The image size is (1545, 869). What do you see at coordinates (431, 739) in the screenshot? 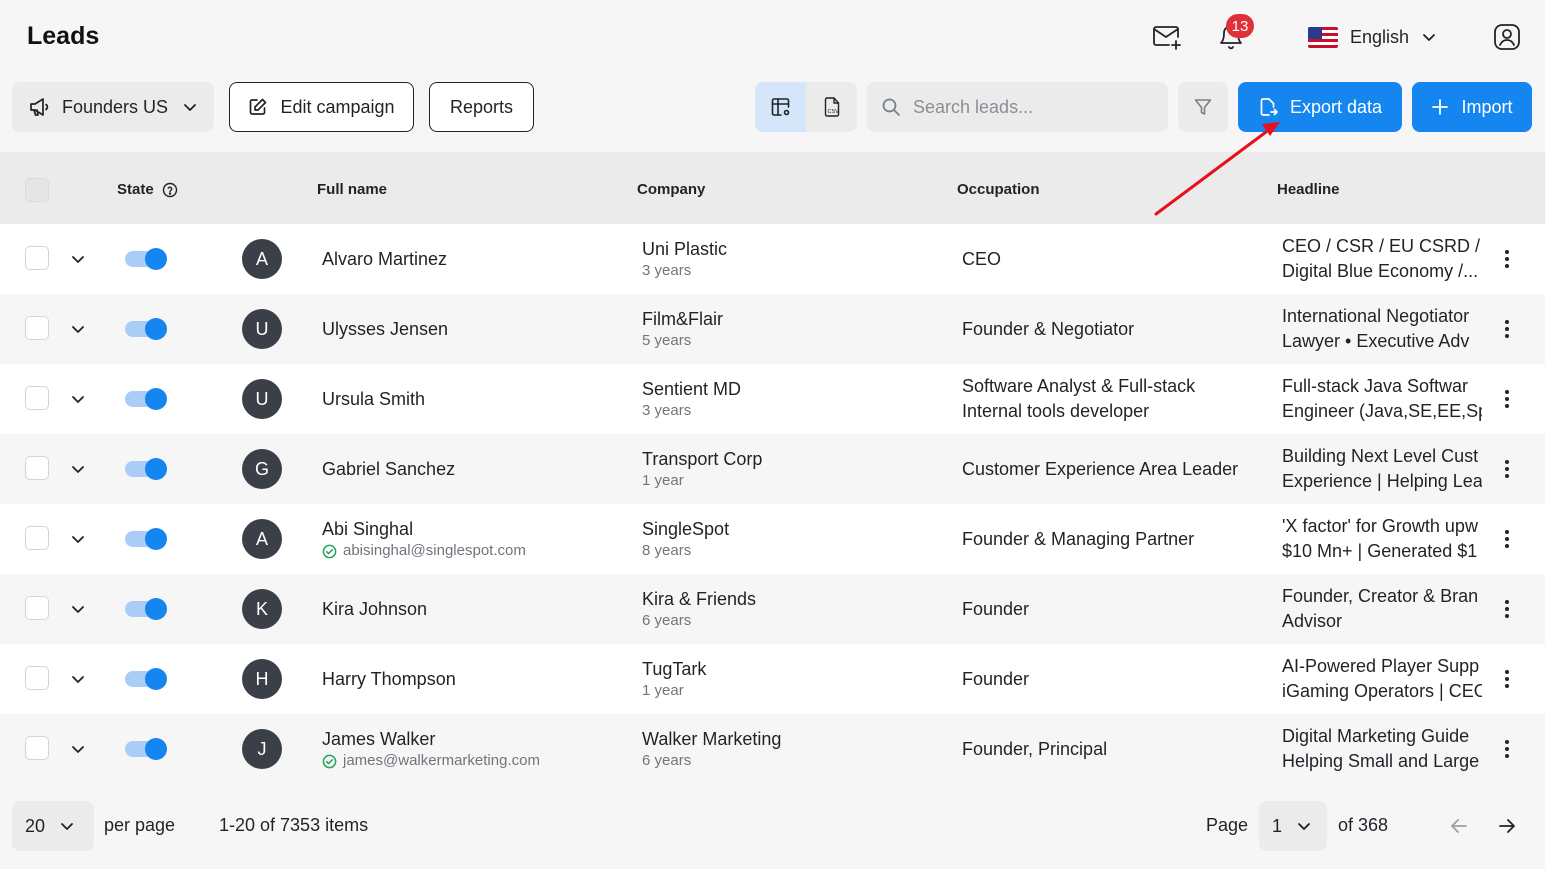
I see `lead-name: James Walker` at bounding box center [431, 739].